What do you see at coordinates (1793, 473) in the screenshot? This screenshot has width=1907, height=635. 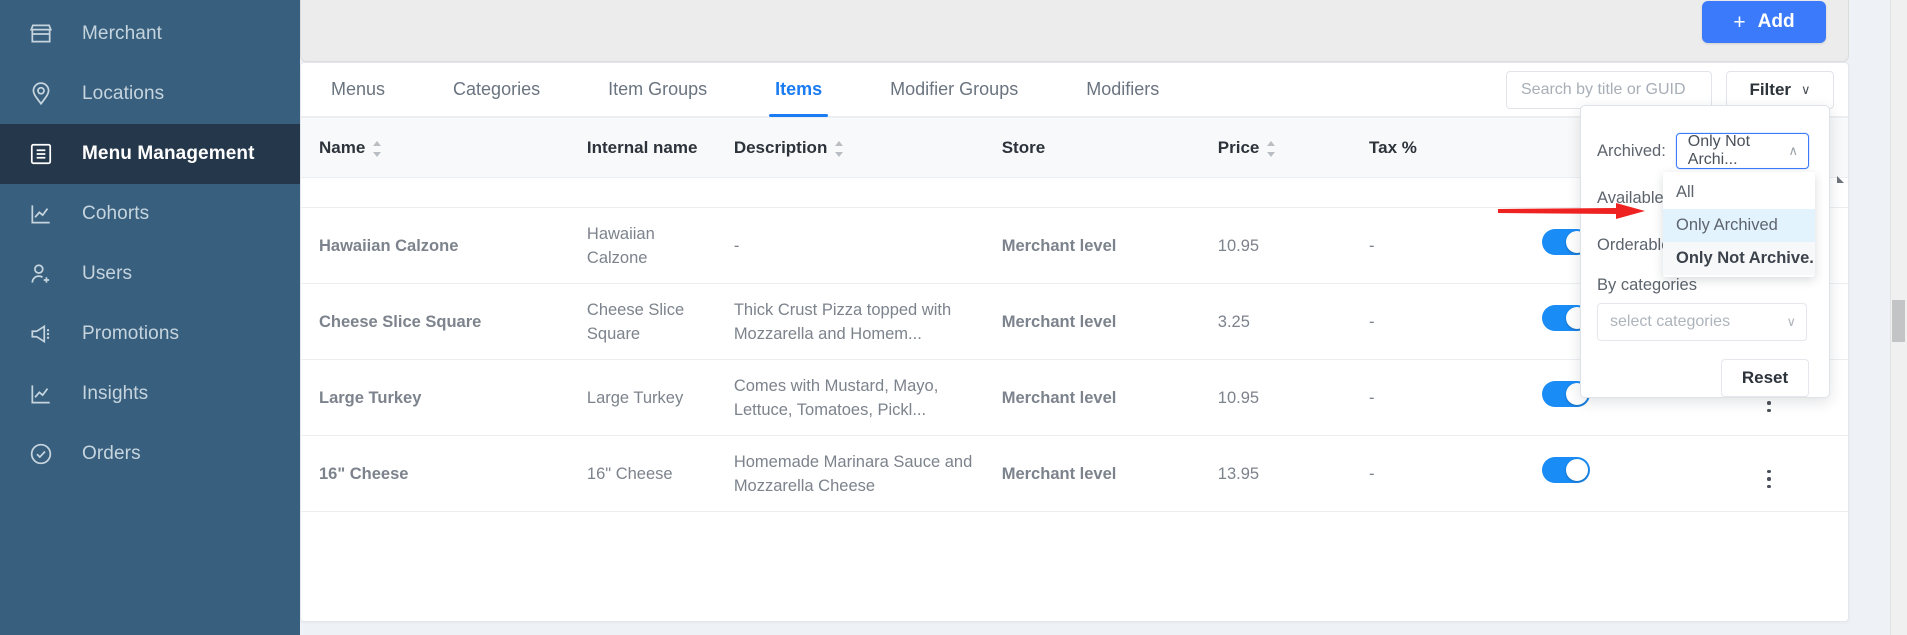 I see `cell-row-actions` at bounding box center [1793, 473].